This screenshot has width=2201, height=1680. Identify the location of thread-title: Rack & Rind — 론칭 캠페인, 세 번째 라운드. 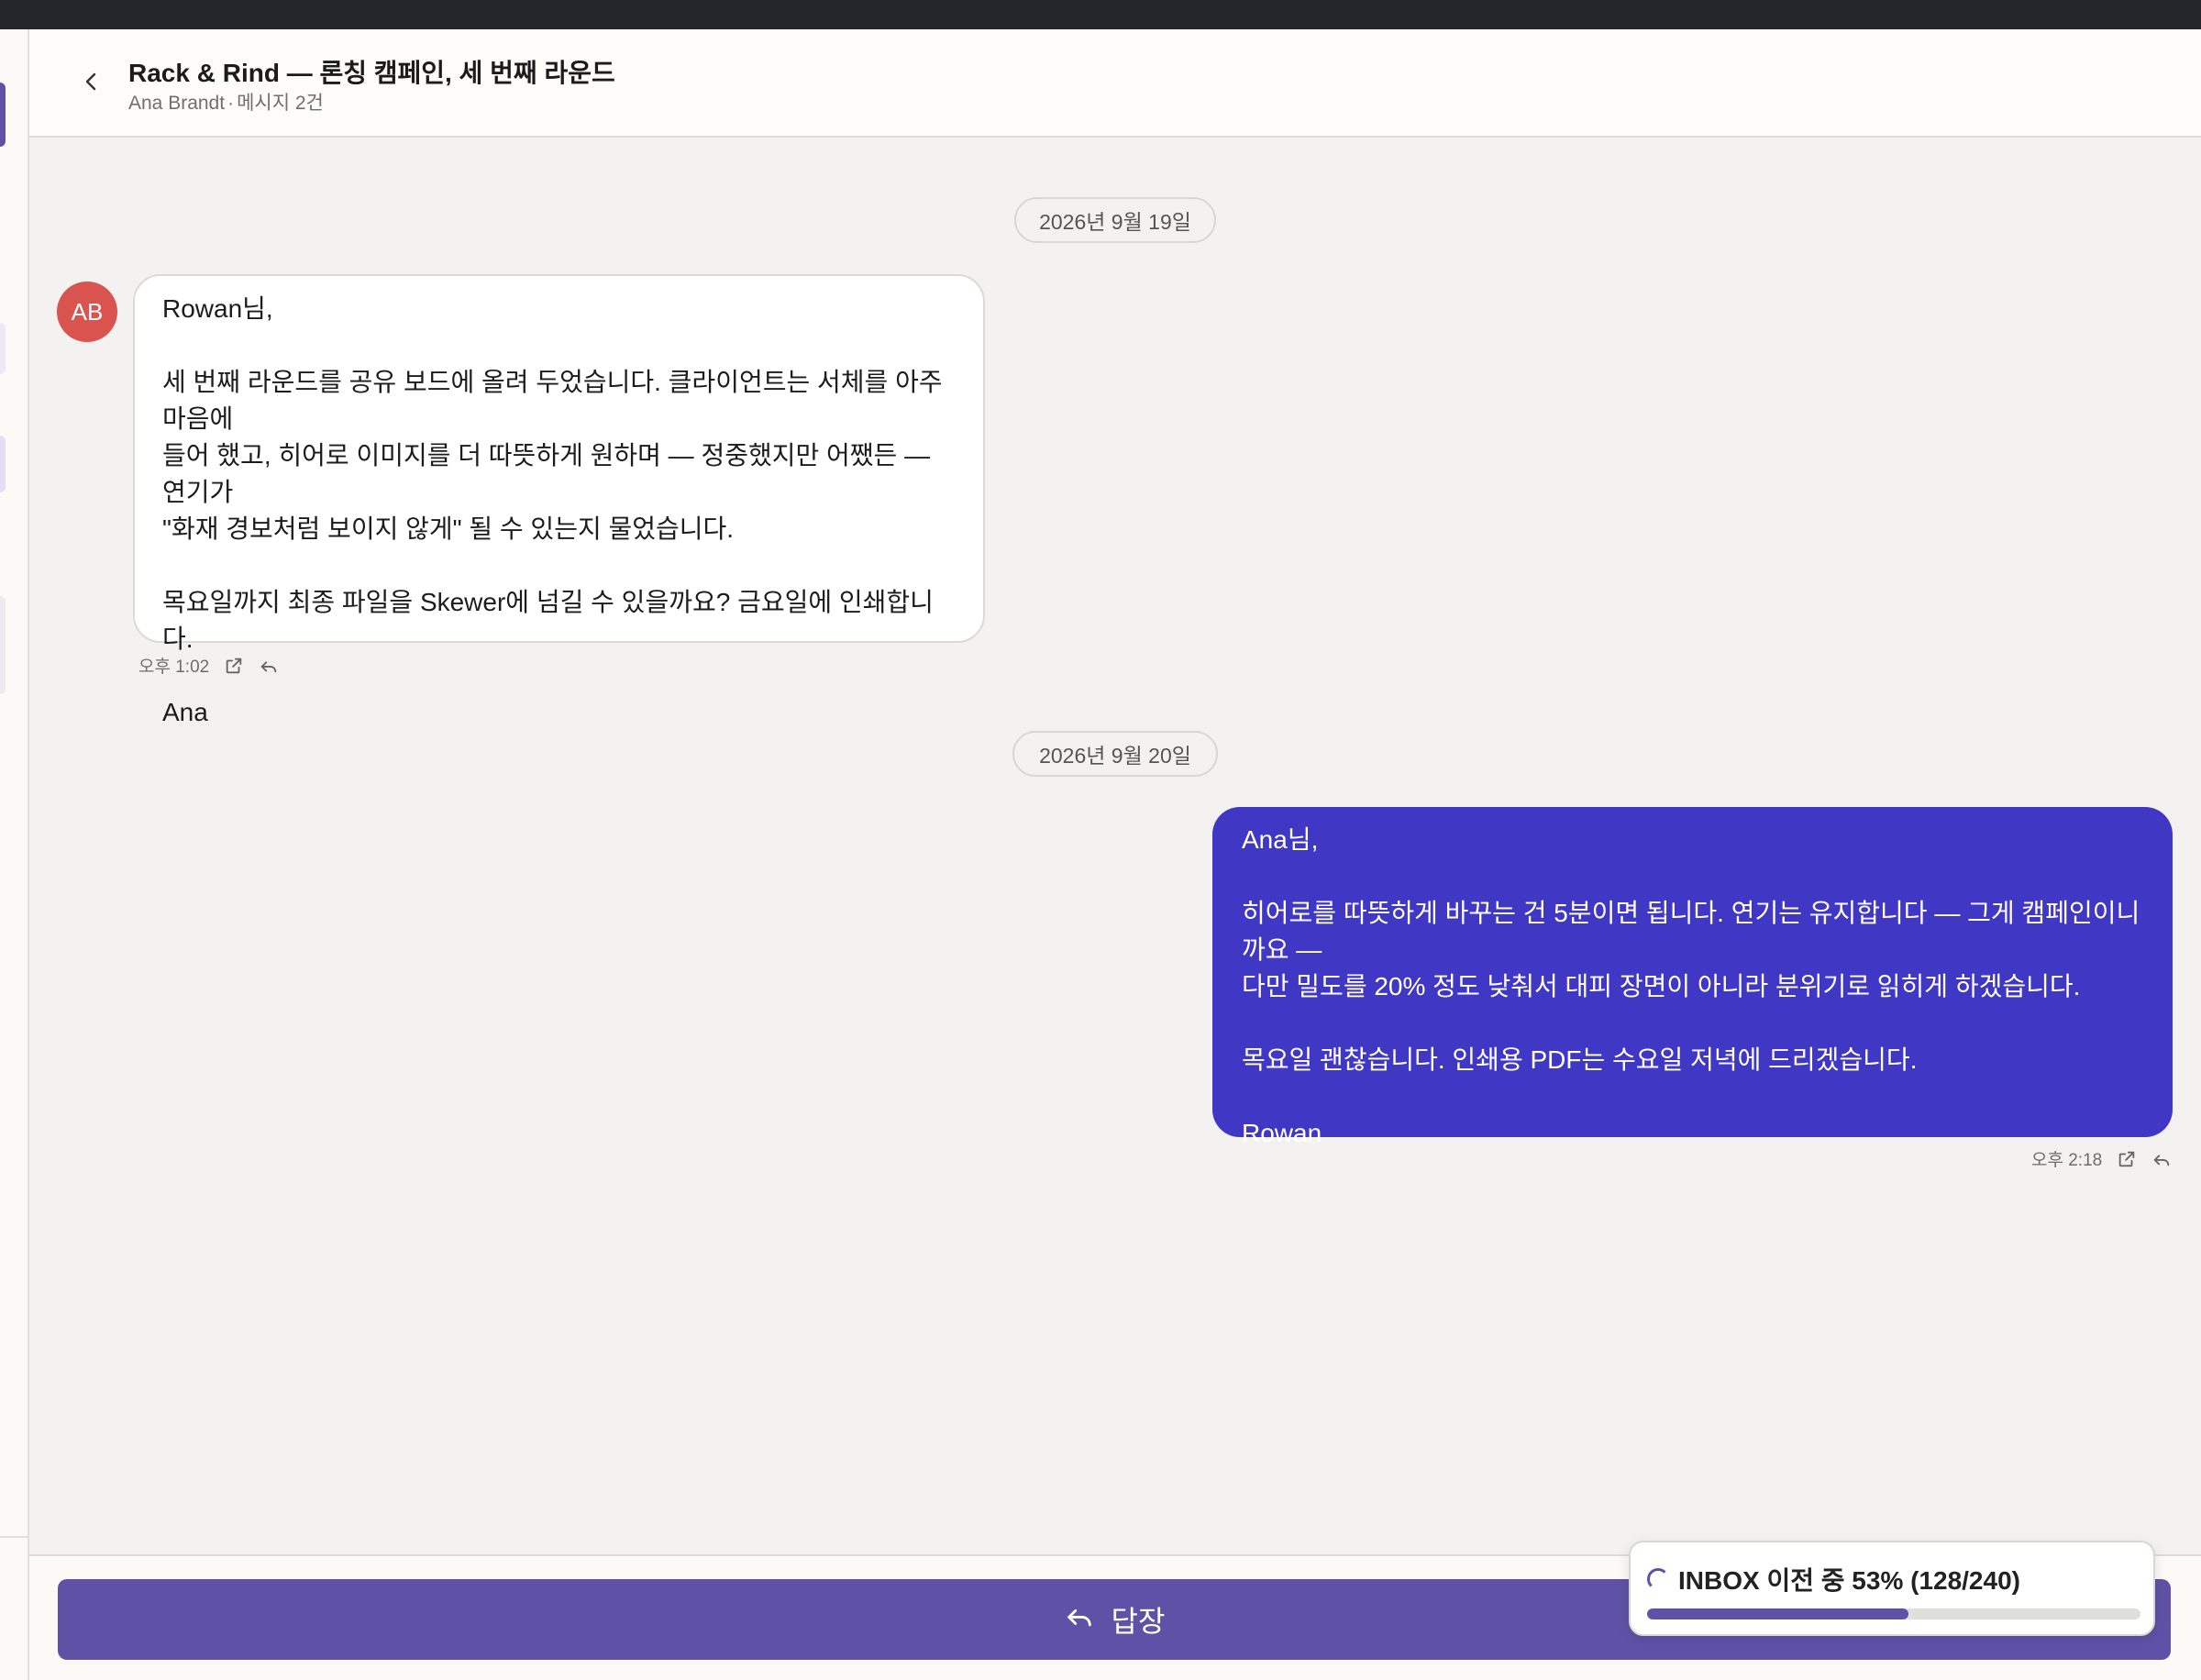
(372, 73).